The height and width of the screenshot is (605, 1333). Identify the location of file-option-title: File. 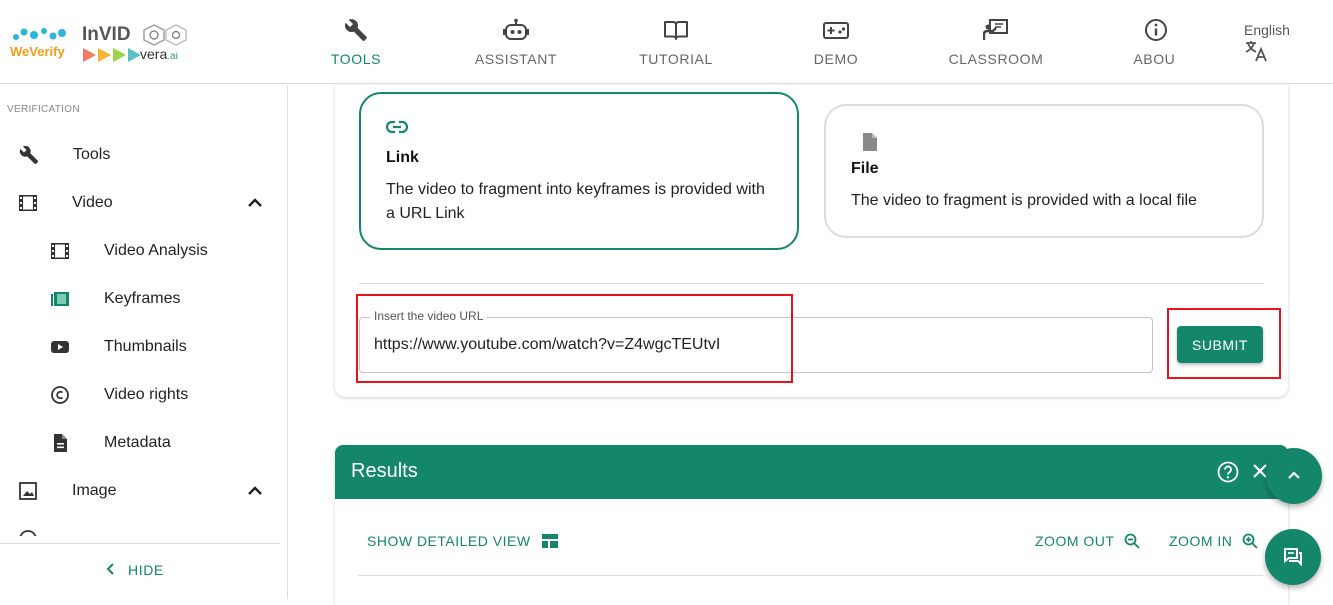
(865, 168).